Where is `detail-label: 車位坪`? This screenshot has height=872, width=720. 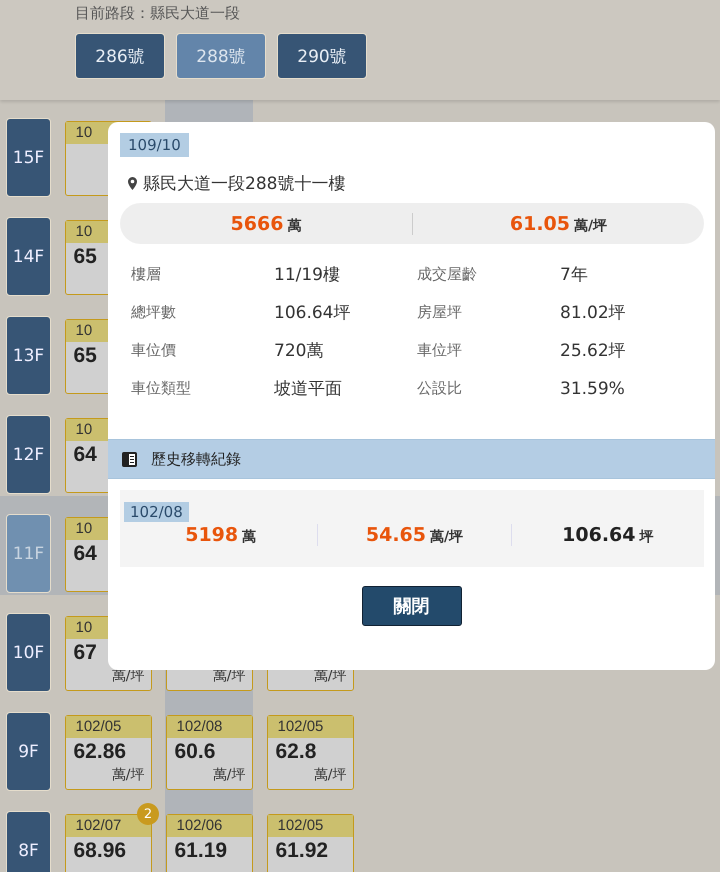 detail-label: 車位坪 is located at coordinates (440, 350).